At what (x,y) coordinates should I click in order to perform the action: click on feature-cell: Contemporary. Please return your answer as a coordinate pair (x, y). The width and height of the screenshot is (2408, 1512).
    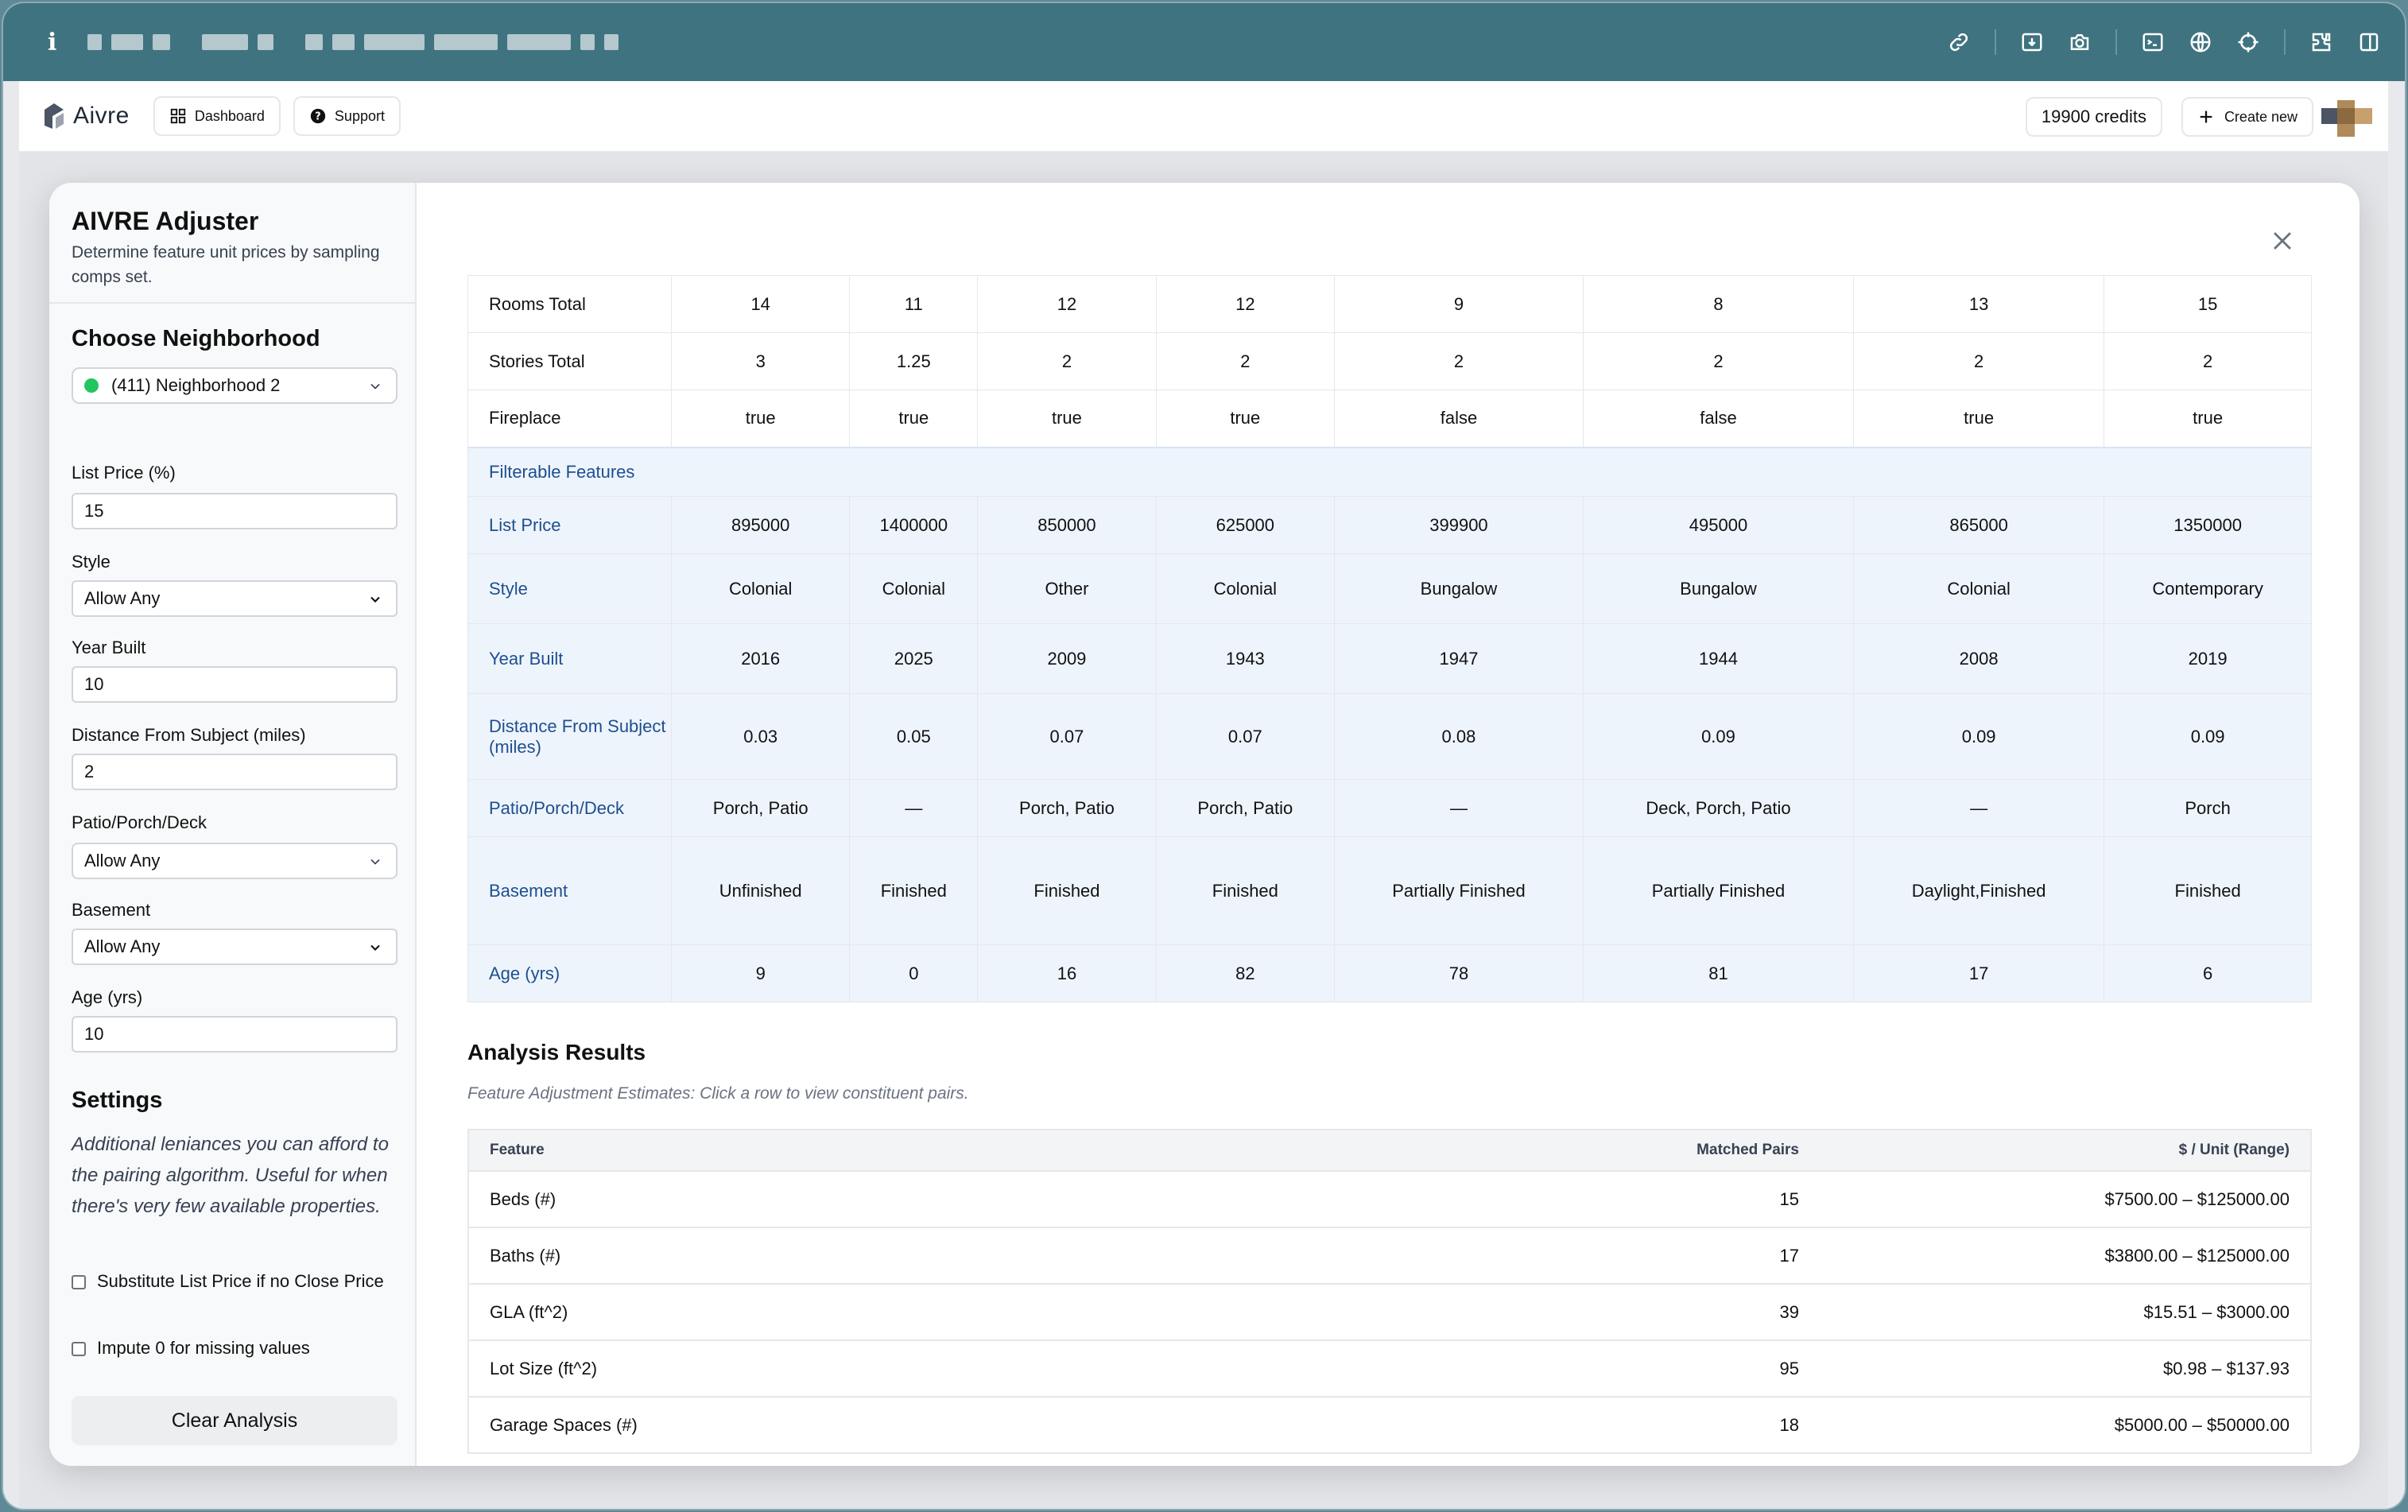
    Looking at the image, I should click on (2208, 588).